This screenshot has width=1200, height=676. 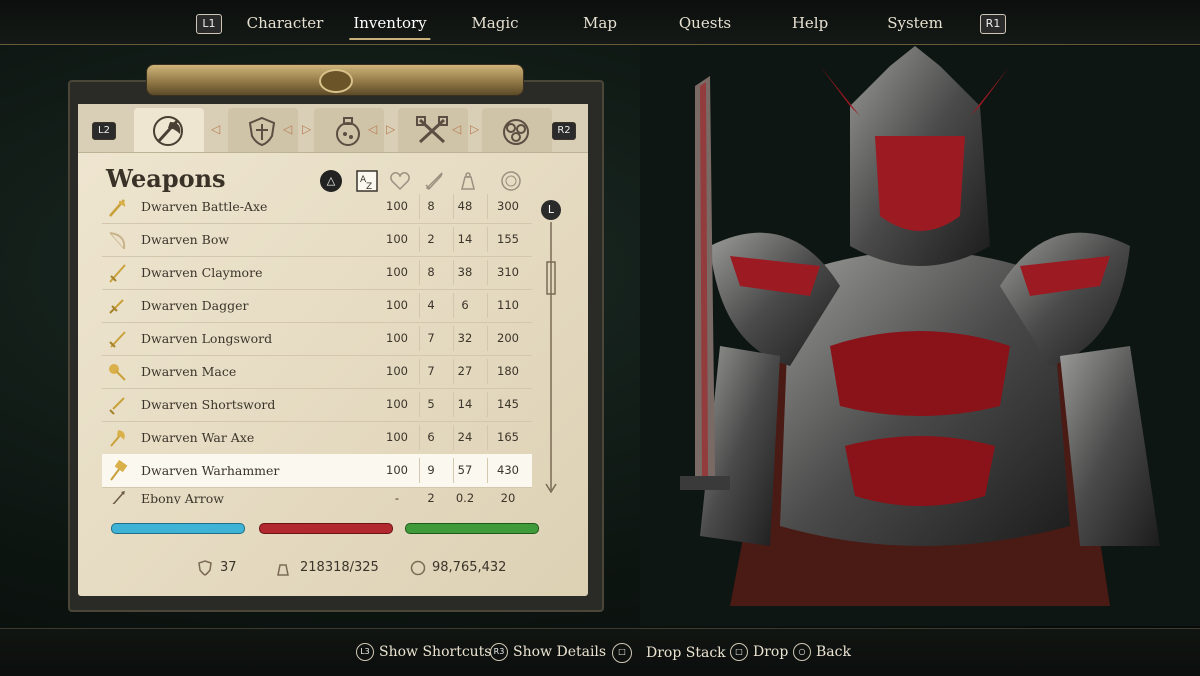 What do you see at coordinates (705, 23) in the screenshot?
I see `tab-quests: Quests` at bounding box center [705, 23].